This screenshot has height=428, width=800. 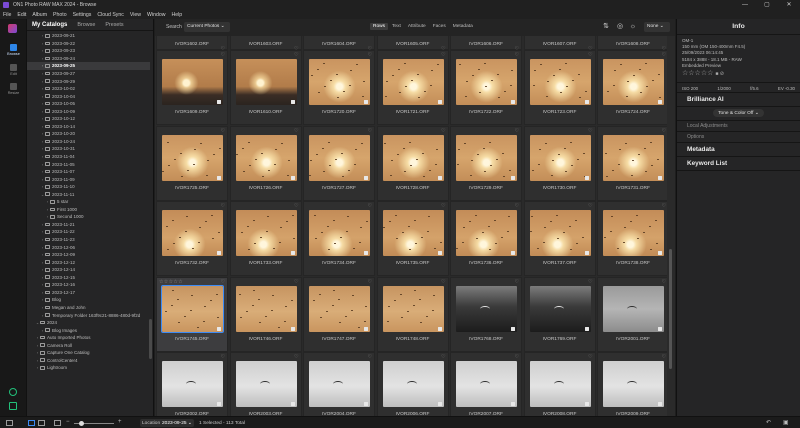 I want to click on tree-folder-row: › 2023-09-22, so click(x=88, y=44).